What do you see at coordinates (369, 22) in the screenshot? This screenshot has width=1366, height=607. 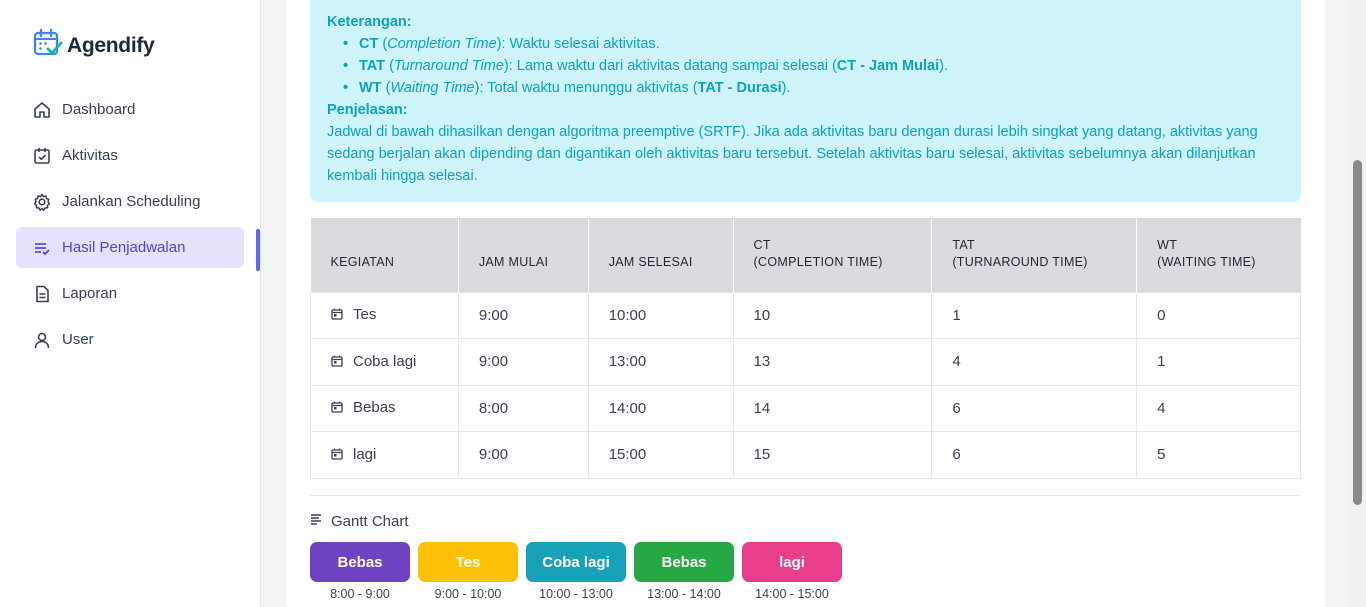 I see `keterangan-title: Keterangan:` at bounding box center [369, 22].